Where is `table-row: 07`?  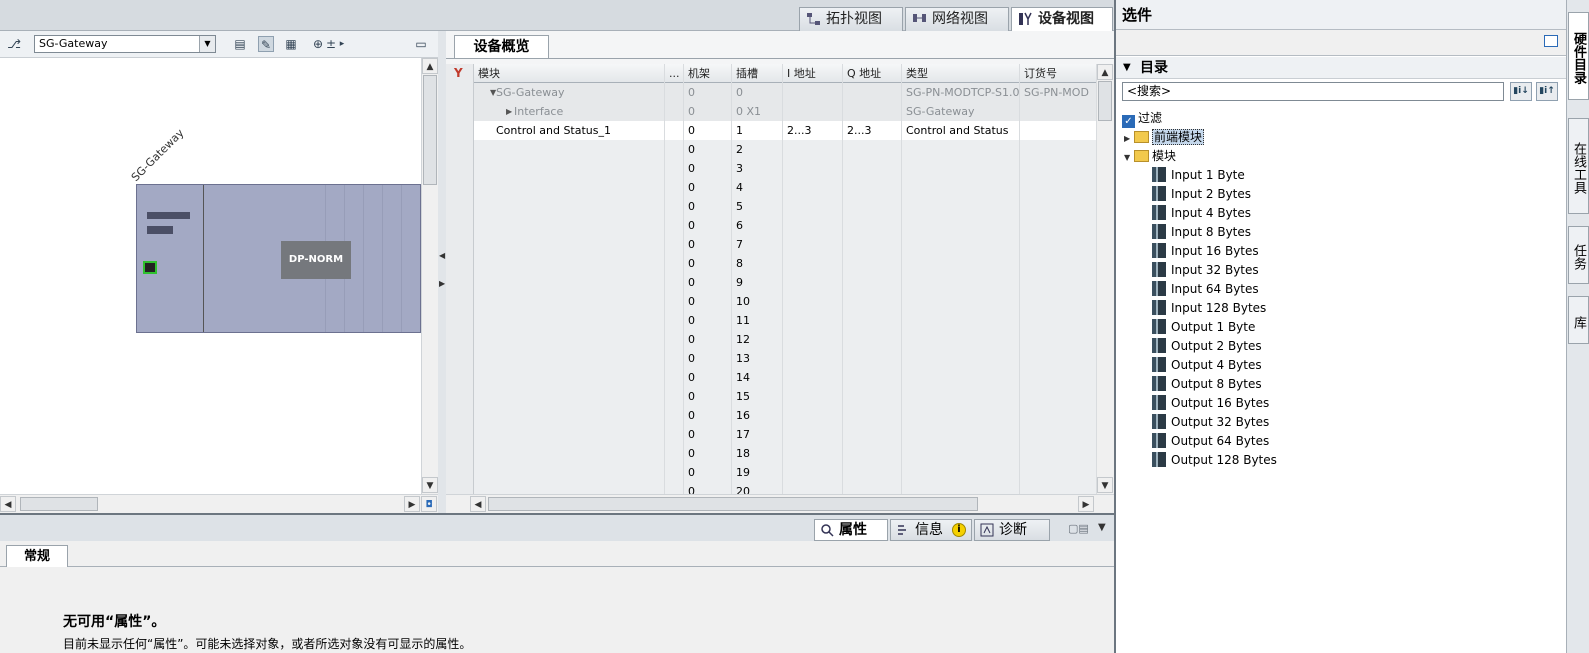
table-row: 07 is located at coordinates (771, 244).